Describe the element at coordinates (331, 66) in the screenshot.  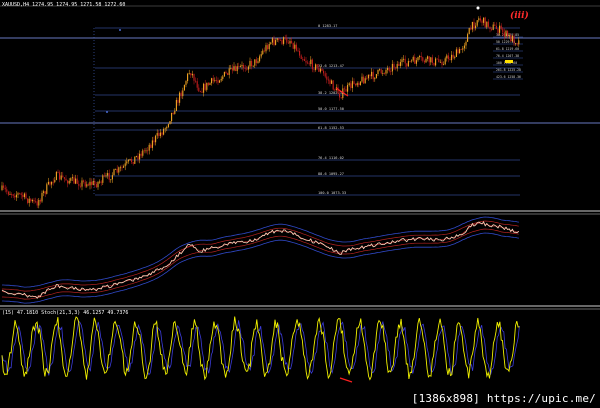
I see `fib-level-label: 23.6 1213.47` at that location.